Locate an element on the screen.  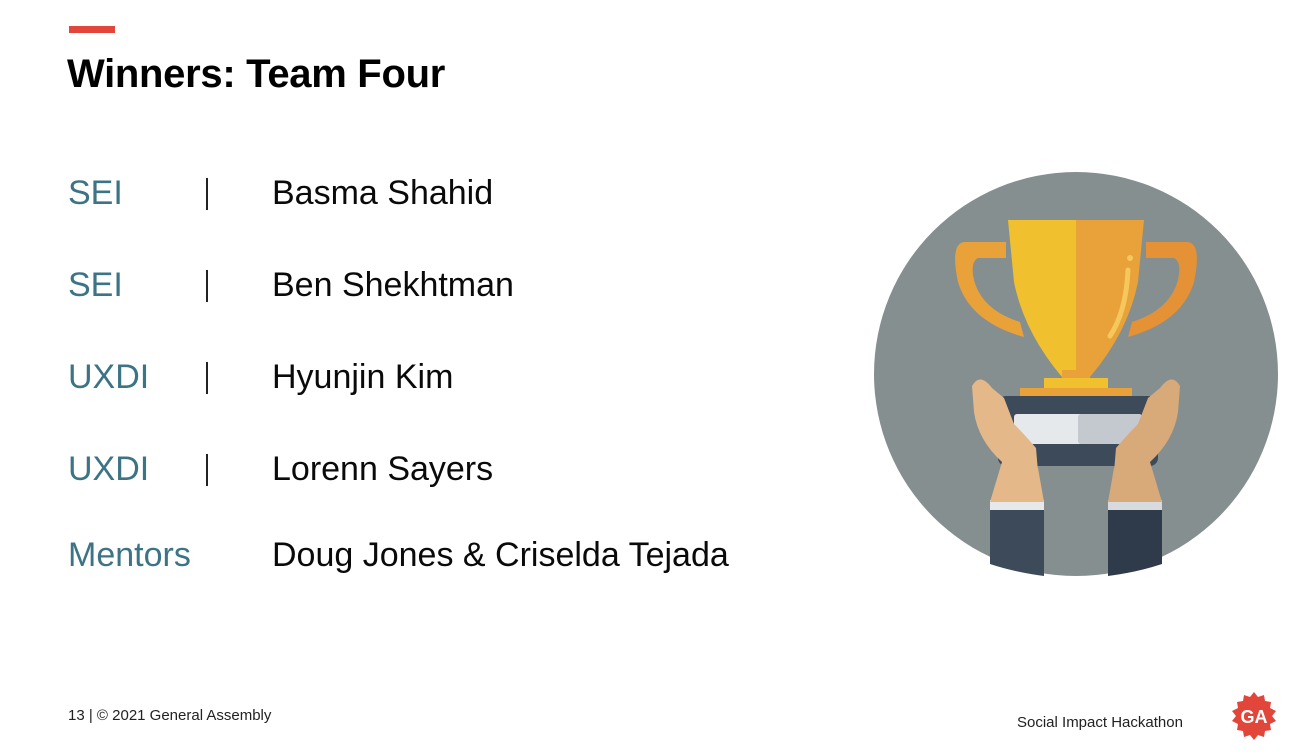
mentors-label: Mentors is located at coordinates (129, 555).